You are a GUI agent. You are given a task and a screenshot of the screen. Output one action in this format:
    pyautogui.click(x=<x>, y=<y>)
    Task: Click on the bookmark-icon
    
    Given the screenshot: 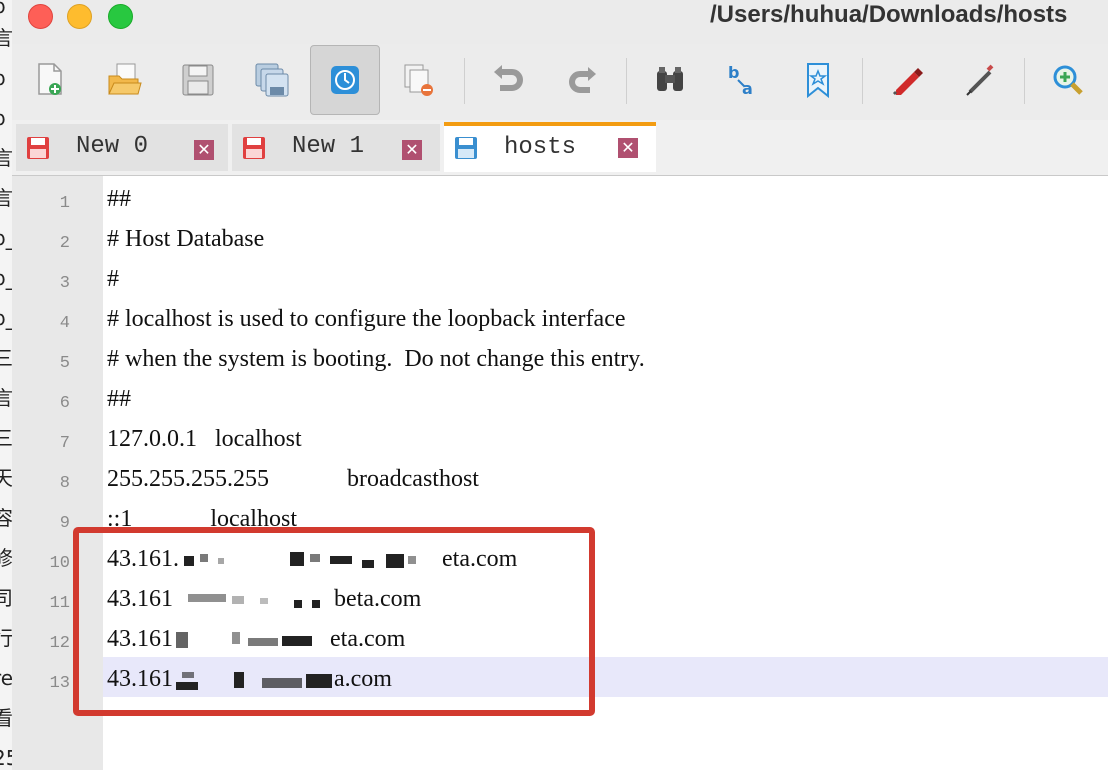 What is the action you would take?
    pyautogui.click(x=818, y=80)
    